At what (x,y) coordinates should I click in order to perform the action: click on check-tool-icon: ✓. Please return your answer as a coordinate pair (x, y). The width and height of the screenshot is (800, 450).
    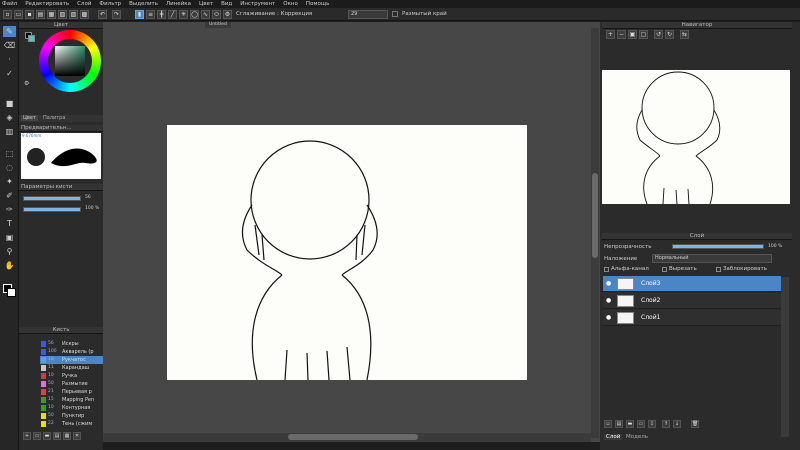
    Looking at the image, I should click on (9, 73).